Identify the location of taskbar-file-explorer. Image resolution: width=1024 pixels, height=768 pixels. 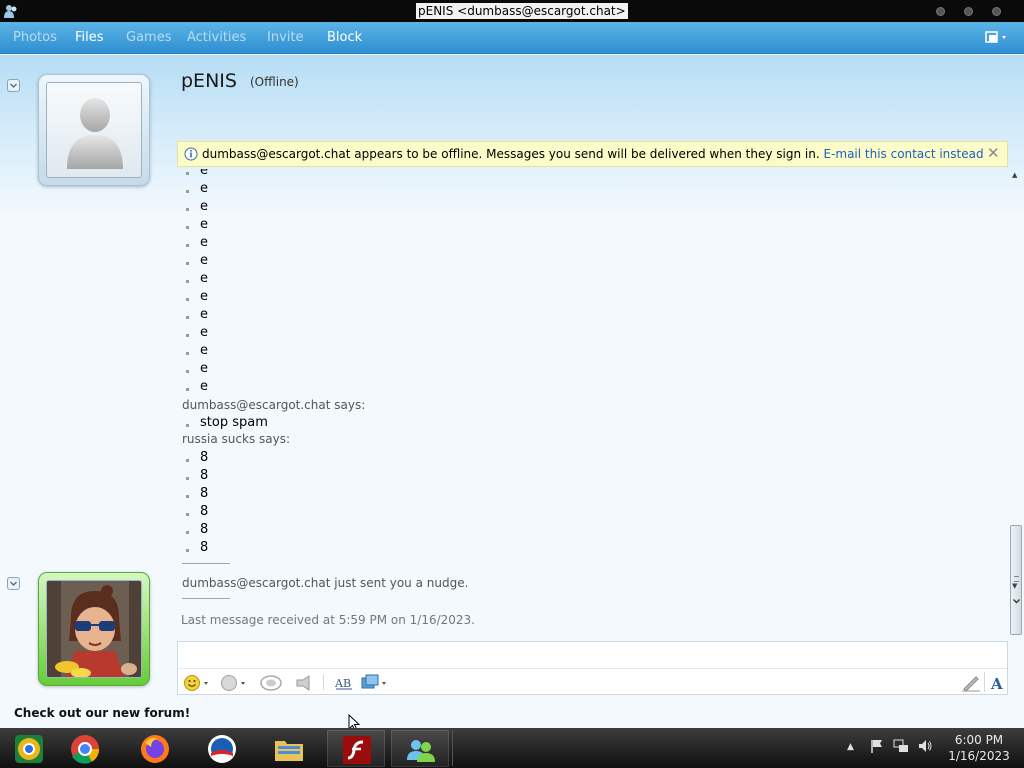
(289, 748).